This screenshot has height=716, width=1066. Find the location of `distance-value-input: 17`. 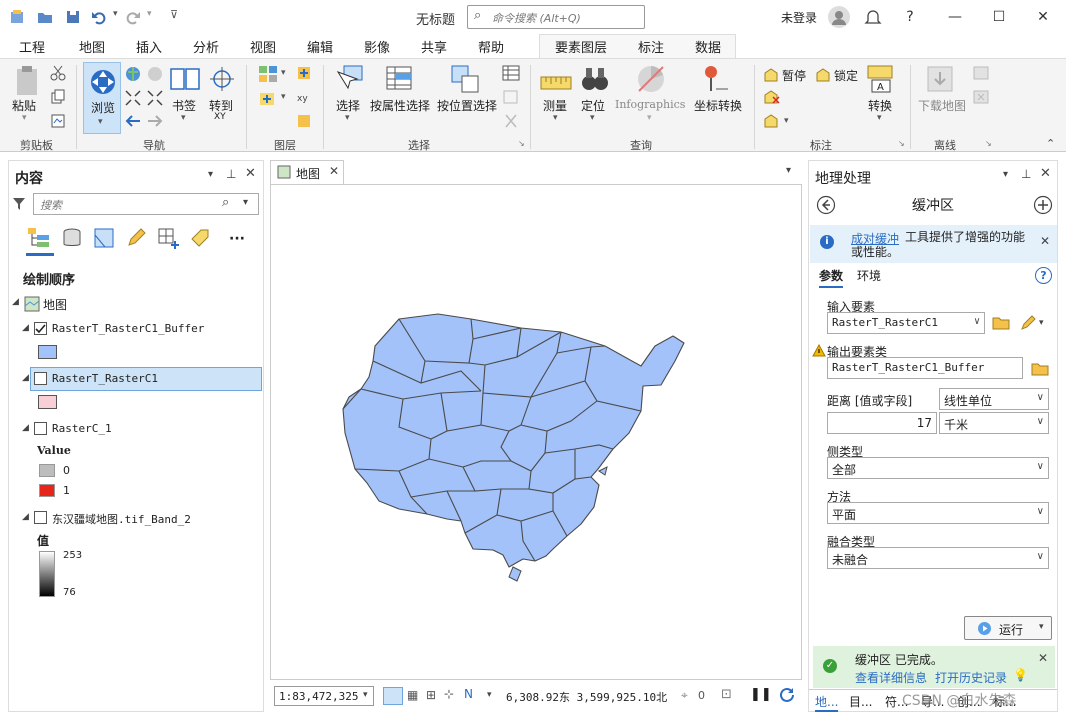

distance-value-input: 17 is located at coordinates (882, 423).